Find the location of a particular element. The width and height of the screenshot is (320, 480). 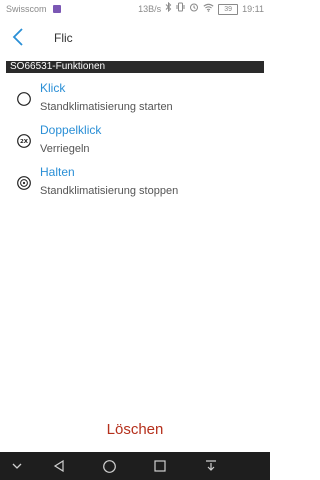

section-header: SO66531-Funktionen is located at coordinates (135, 67).